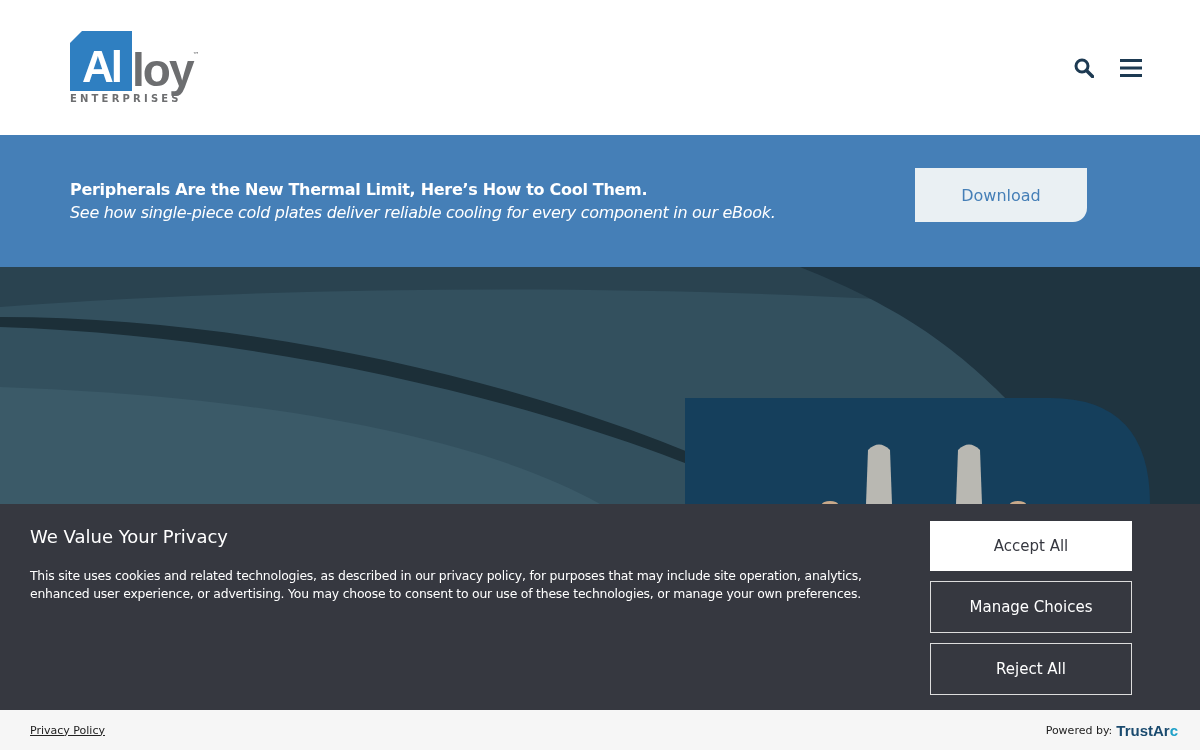 This screenshot has height=750, width=1200. I want to click on powered-by-label: Powered by:, so click(1079, 730).